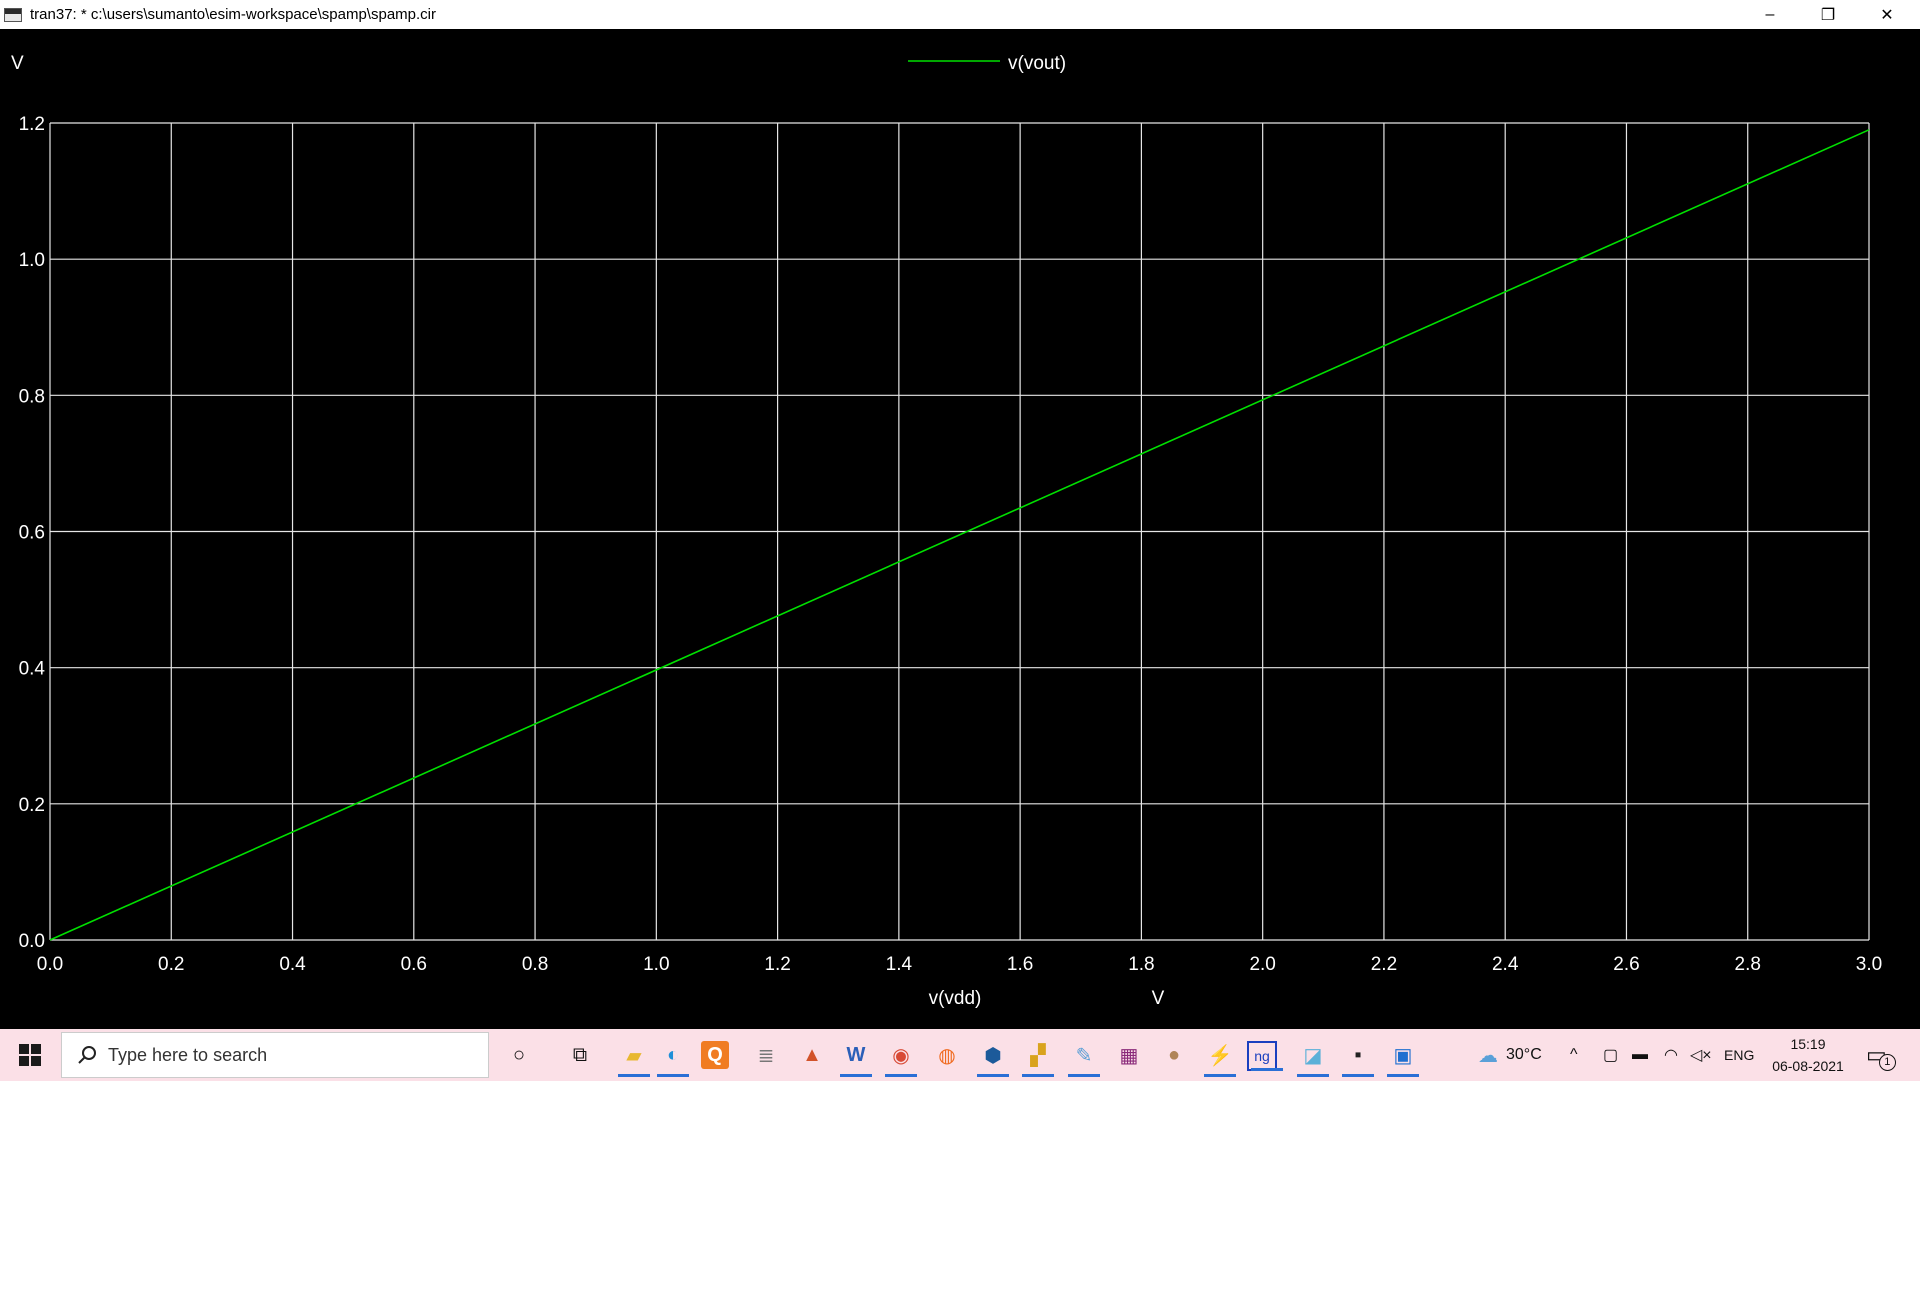 Image resolution: width=1920 pixels, height=1316 pixels. Describe the element at coordinates (766, 1055) in the screenshot. I see `database-icon: ≣` at that location.